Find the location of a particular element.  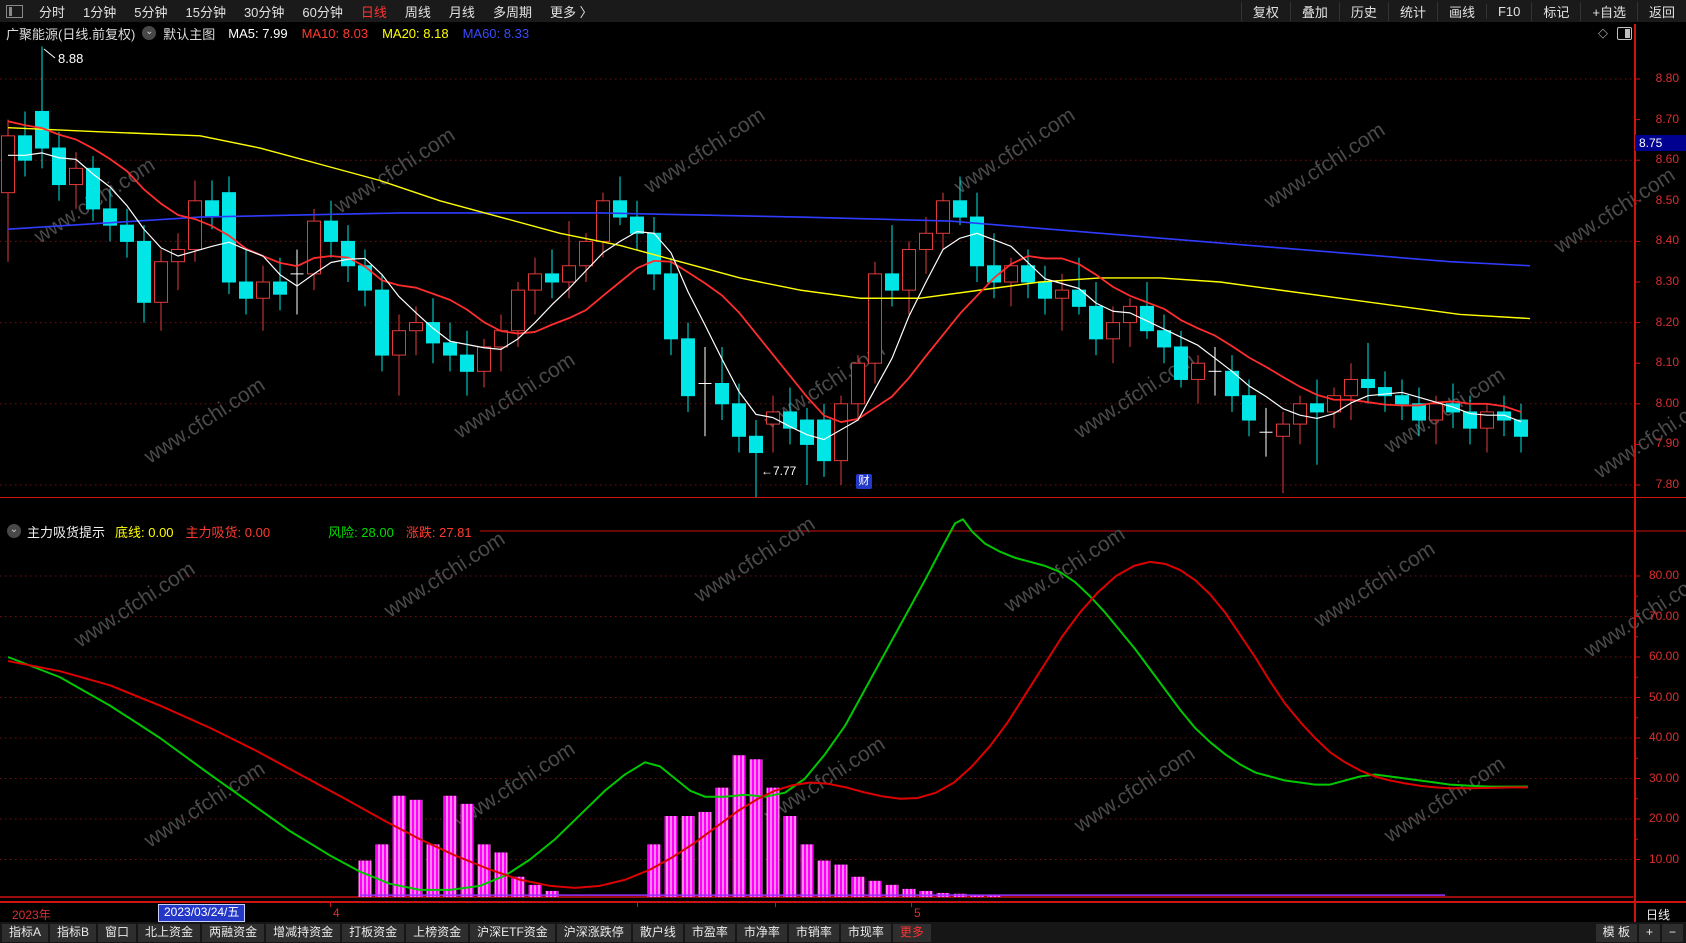

price-axis-label: 8.10 is located at coordinates (1667, 362).